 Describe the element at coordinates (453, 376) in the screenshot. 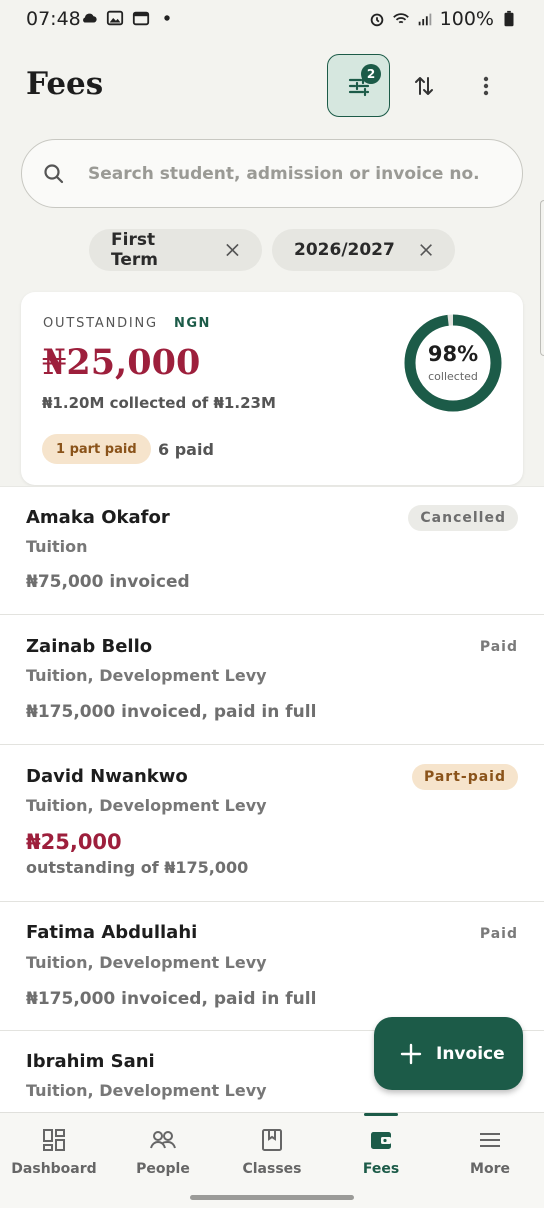

I see `collected-label: collected` at that location.